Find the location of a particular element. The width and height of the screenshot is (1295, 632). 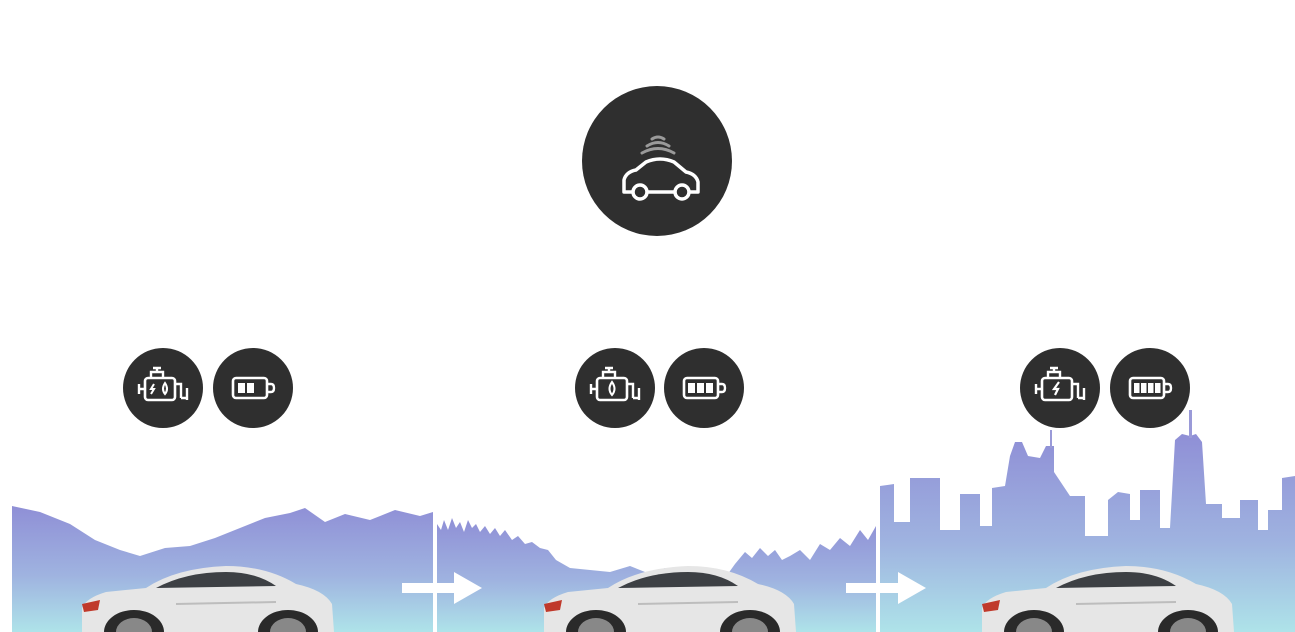

engine-fuel-and-electric-icon is located at coordinates (163, 384).